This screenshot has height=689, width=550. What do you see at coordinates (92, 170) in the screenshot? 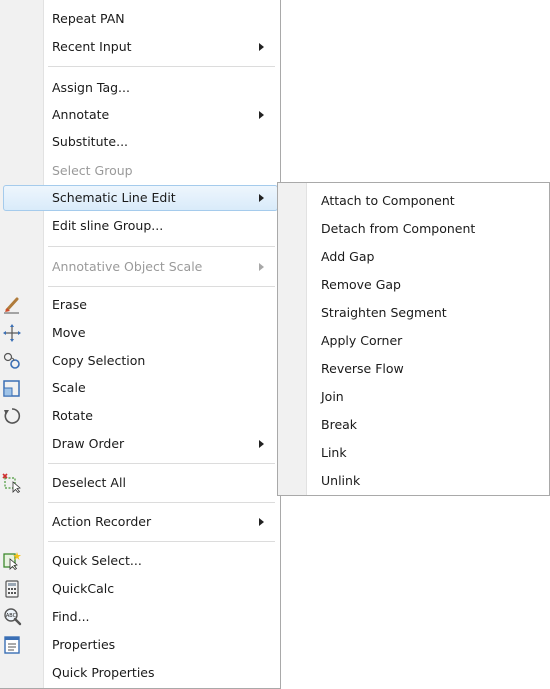
I see `menu-item-label: Select Group` at bounding box center [92, 170].